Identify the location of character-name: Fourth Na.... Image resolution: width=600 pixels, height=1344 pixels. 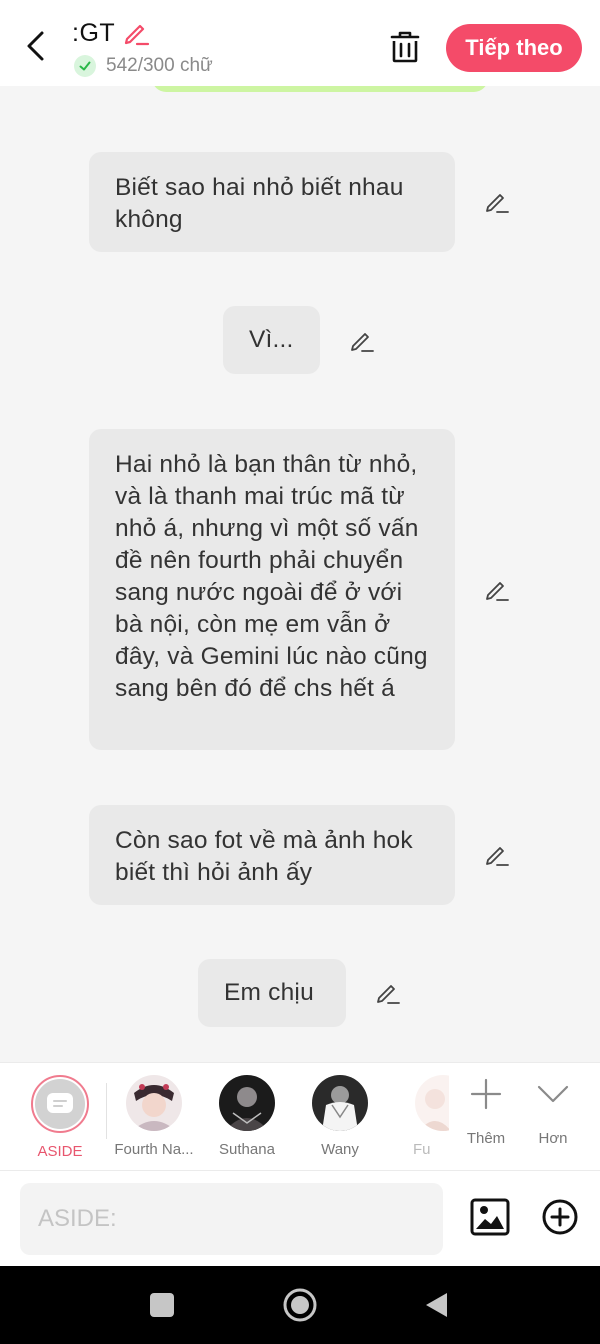
(154, 1149).